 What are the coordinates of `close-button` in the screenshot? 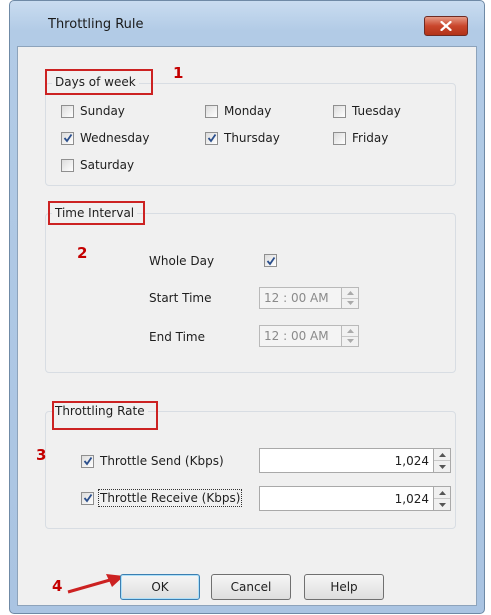 It's located at (446, 26).